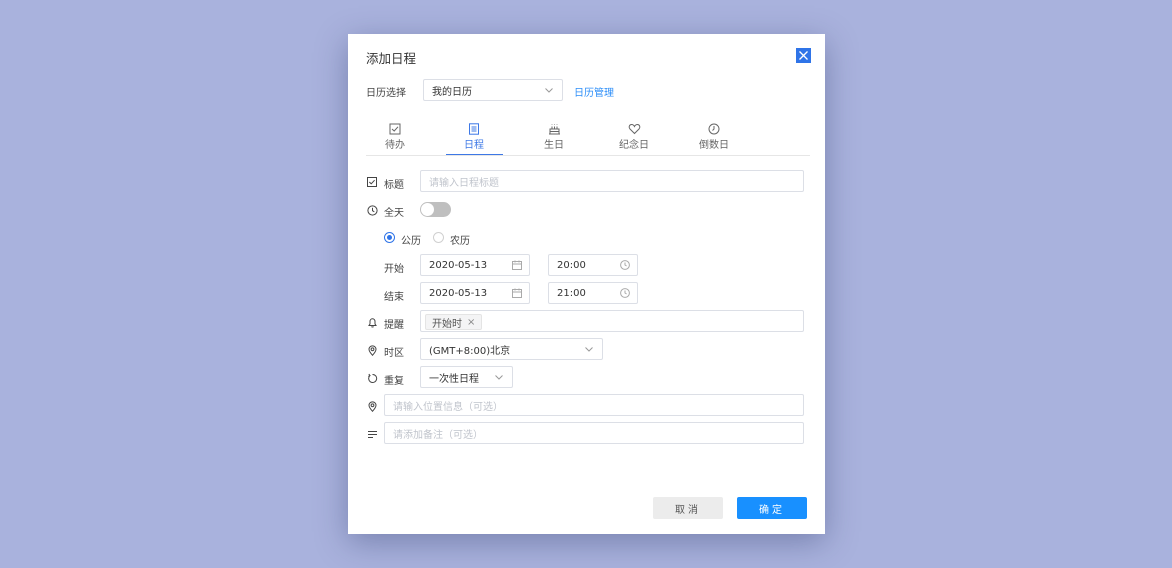 This screenshot has height=568, width=1172. I want to click on close-button, so click(803, 55).